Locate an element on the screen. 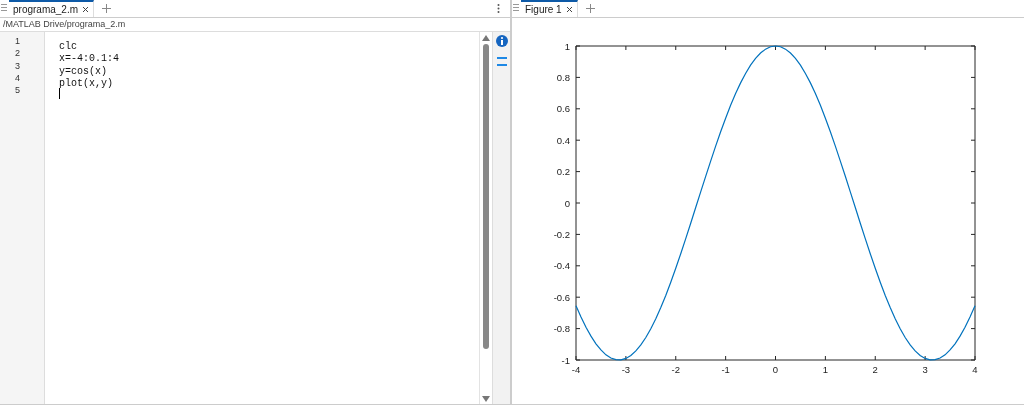  y-tick-label: 0.8 is located at coordinates (563, 77).